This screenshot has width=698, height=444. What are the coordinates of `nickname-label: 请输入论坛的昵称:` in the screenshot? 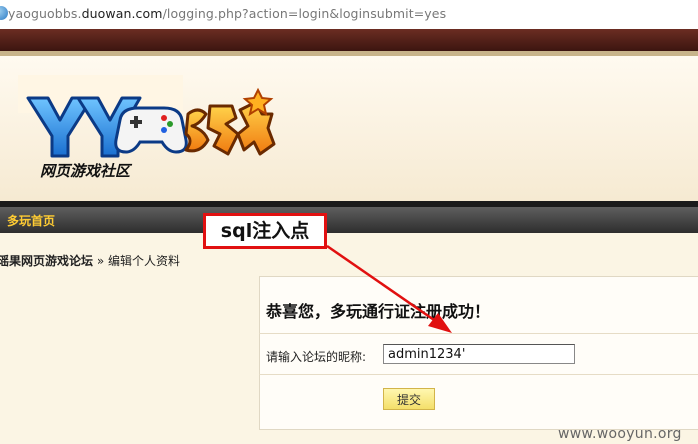 It's located at (316, 357).